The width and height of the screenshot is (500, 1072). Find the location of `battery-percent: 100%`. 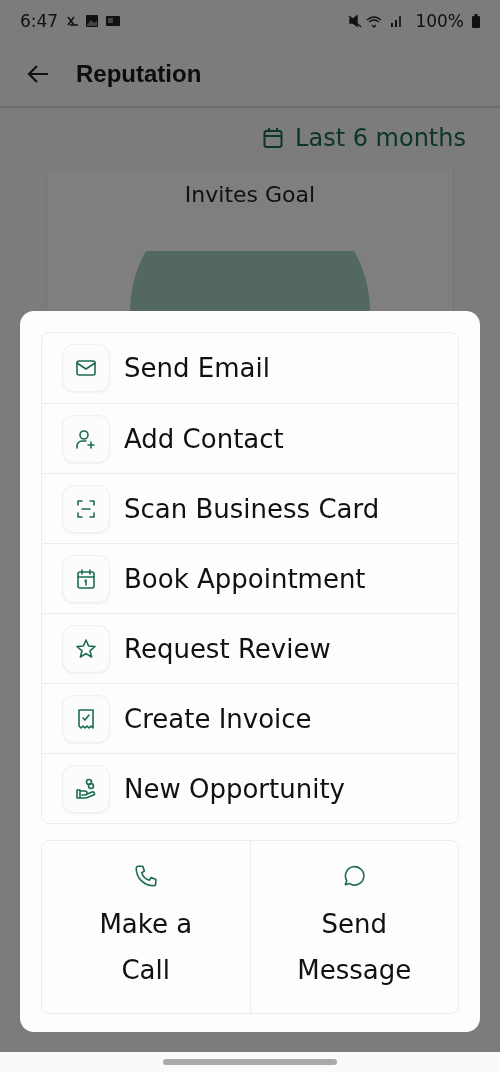

battery-percent: 100% is located at coordinates (439, 21).